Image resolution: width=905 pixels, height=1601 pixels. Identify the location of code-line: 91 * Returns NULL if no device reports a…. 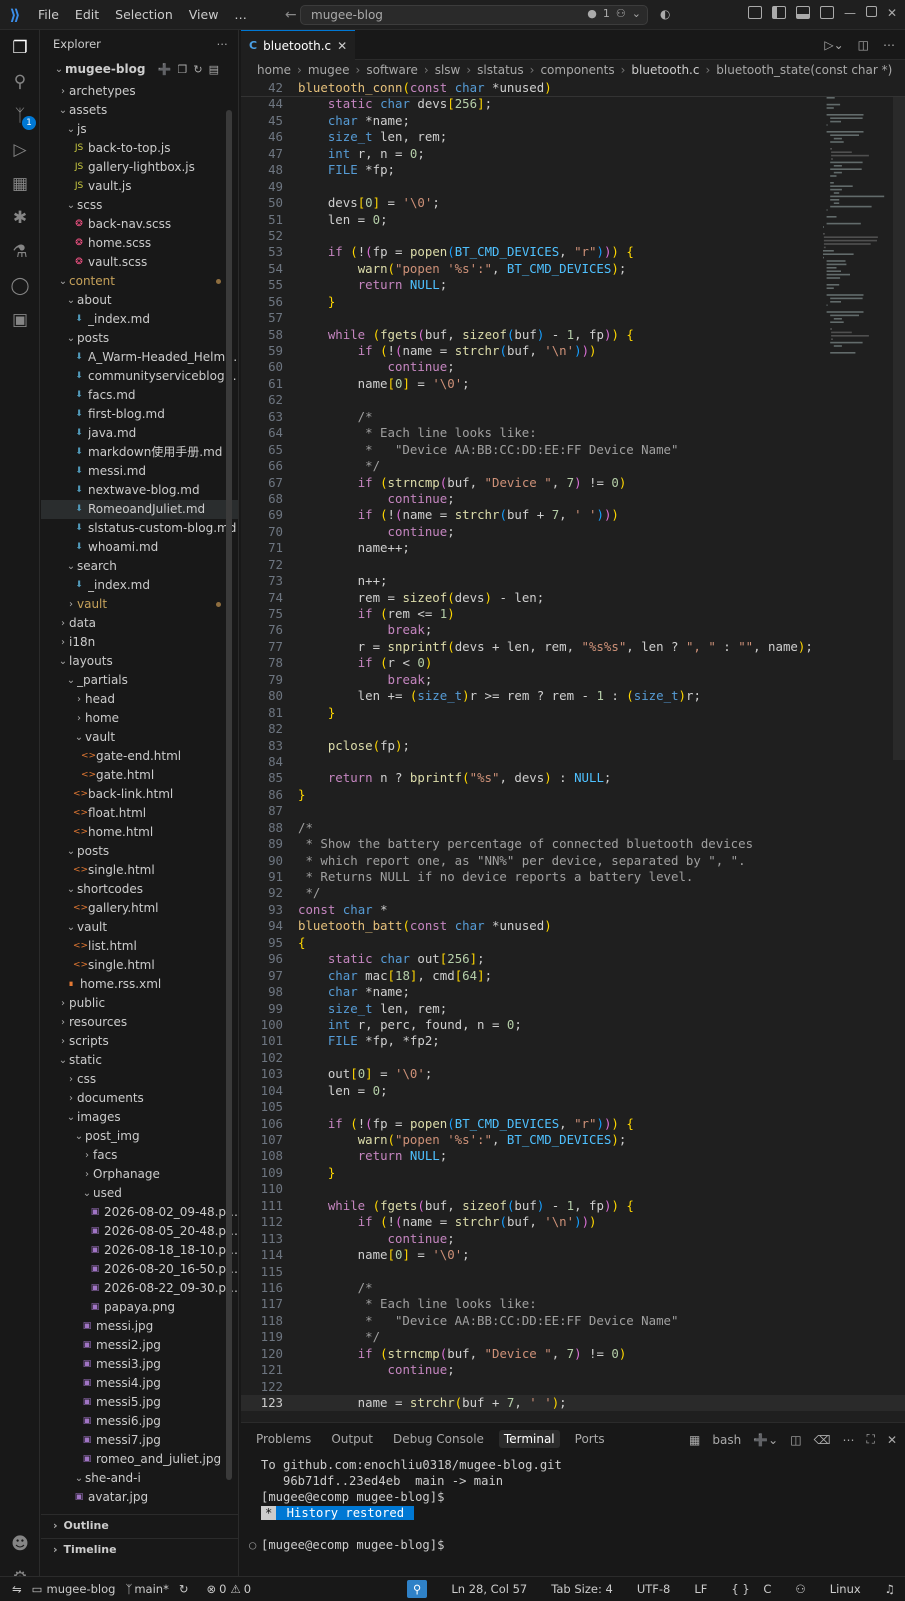
(573, 877).